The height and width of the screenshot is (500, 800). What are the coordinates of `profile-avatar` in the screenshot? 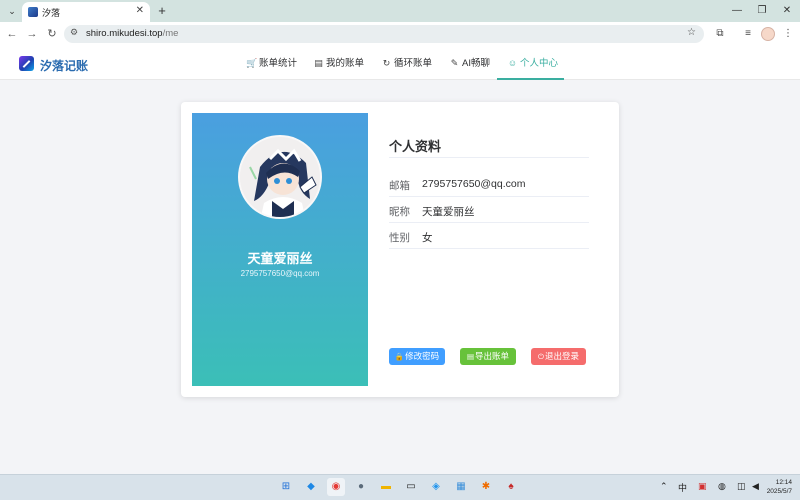 It's located at (280, 177).